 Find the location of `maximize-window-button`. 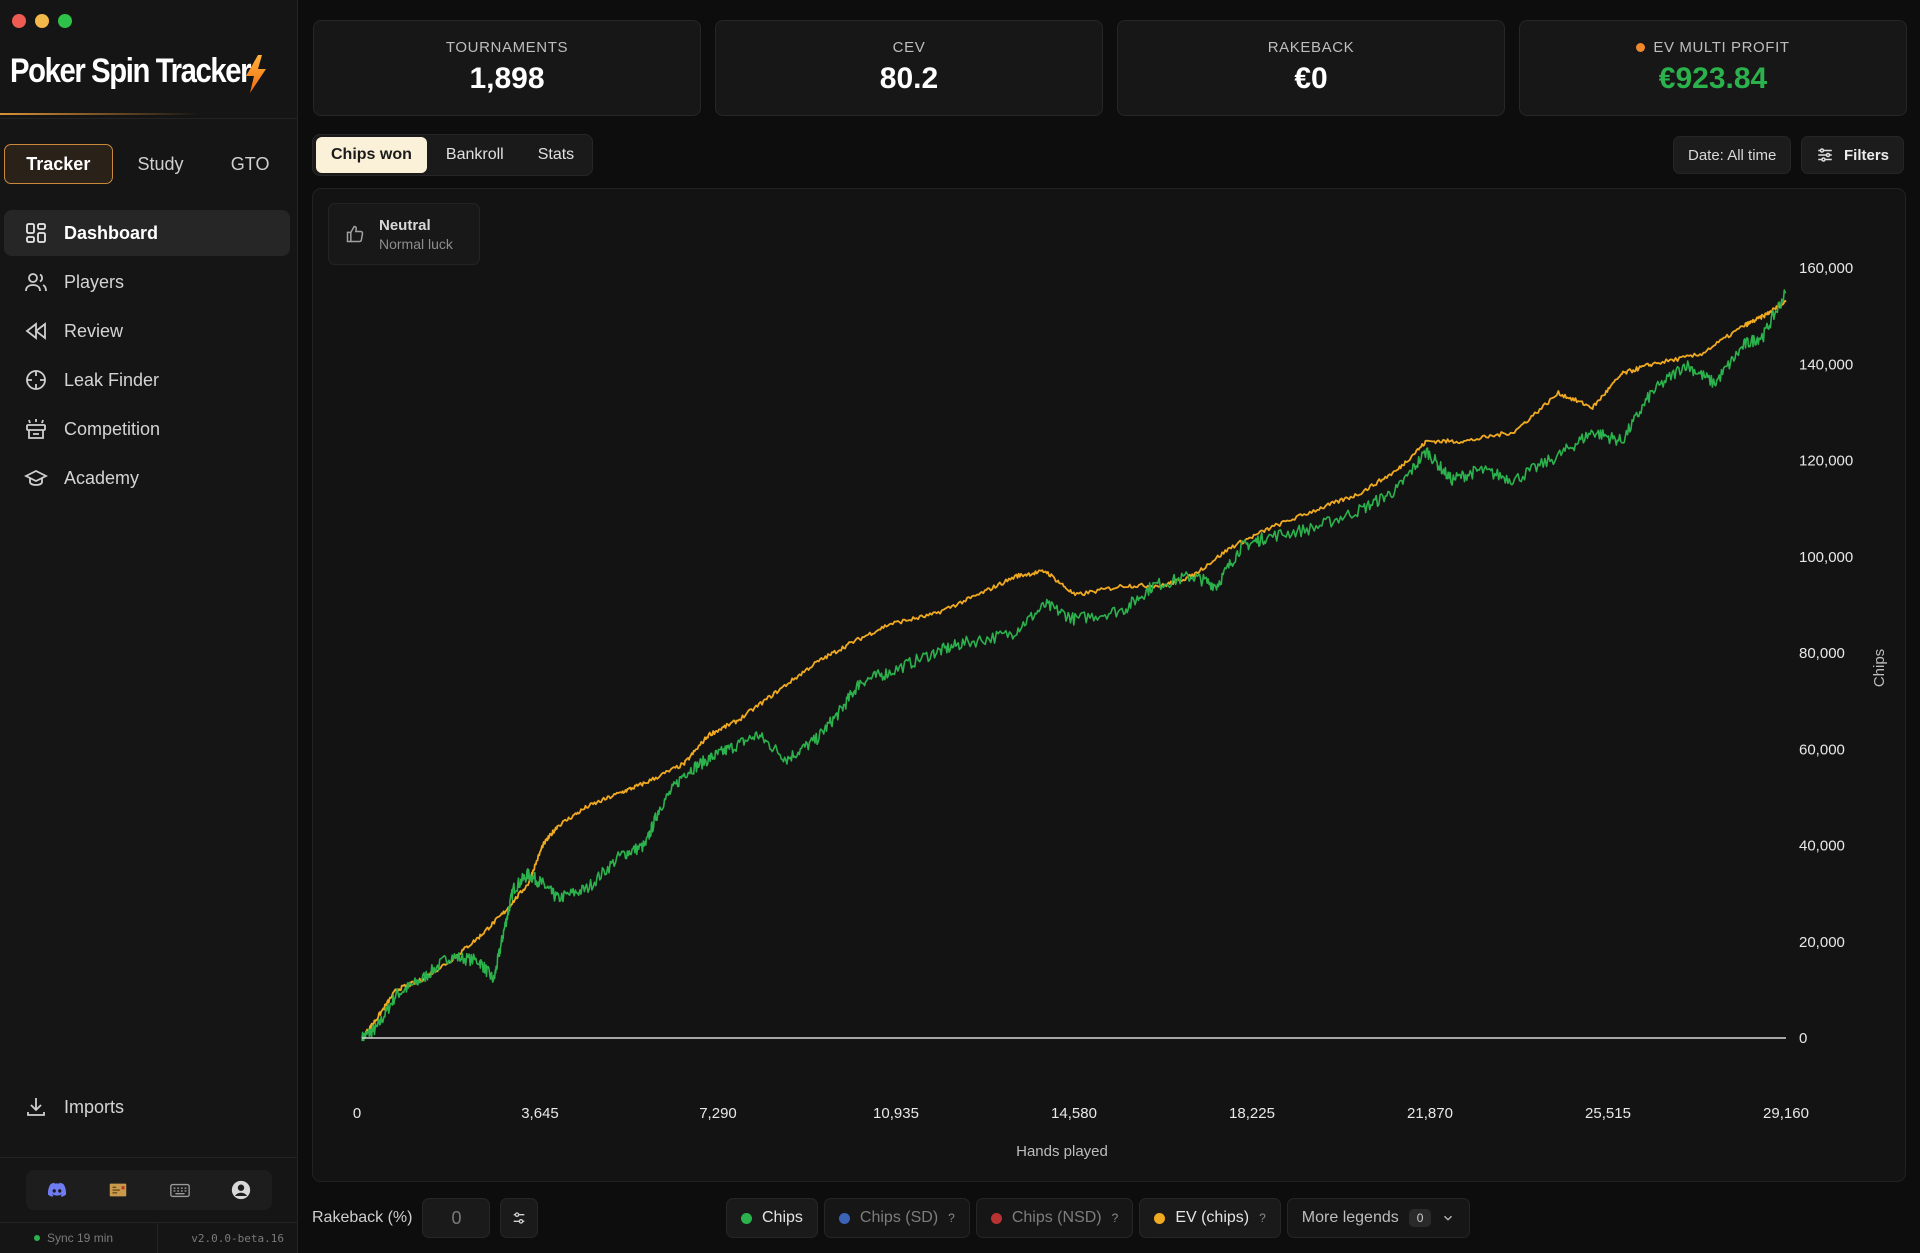

maximize-window-button is located at coordinates (65, 21).